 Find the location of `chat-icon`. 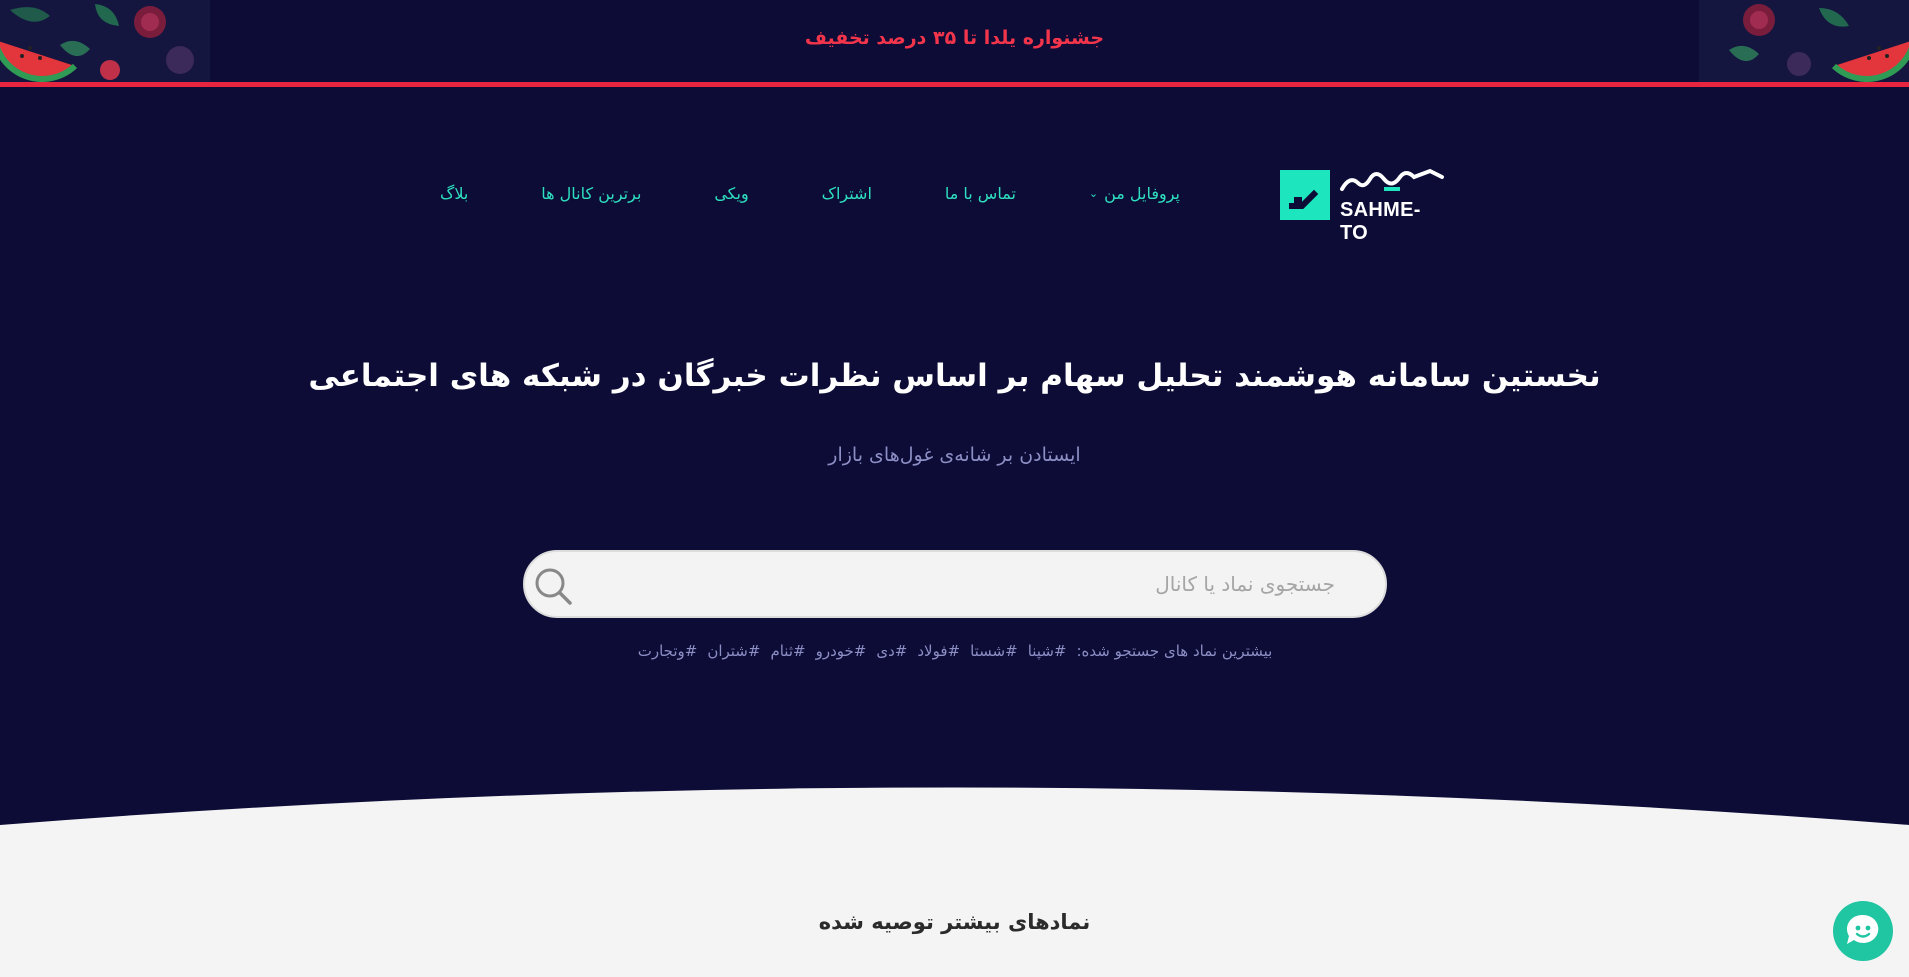

chat-icon is located at coordinates (1862, 929).